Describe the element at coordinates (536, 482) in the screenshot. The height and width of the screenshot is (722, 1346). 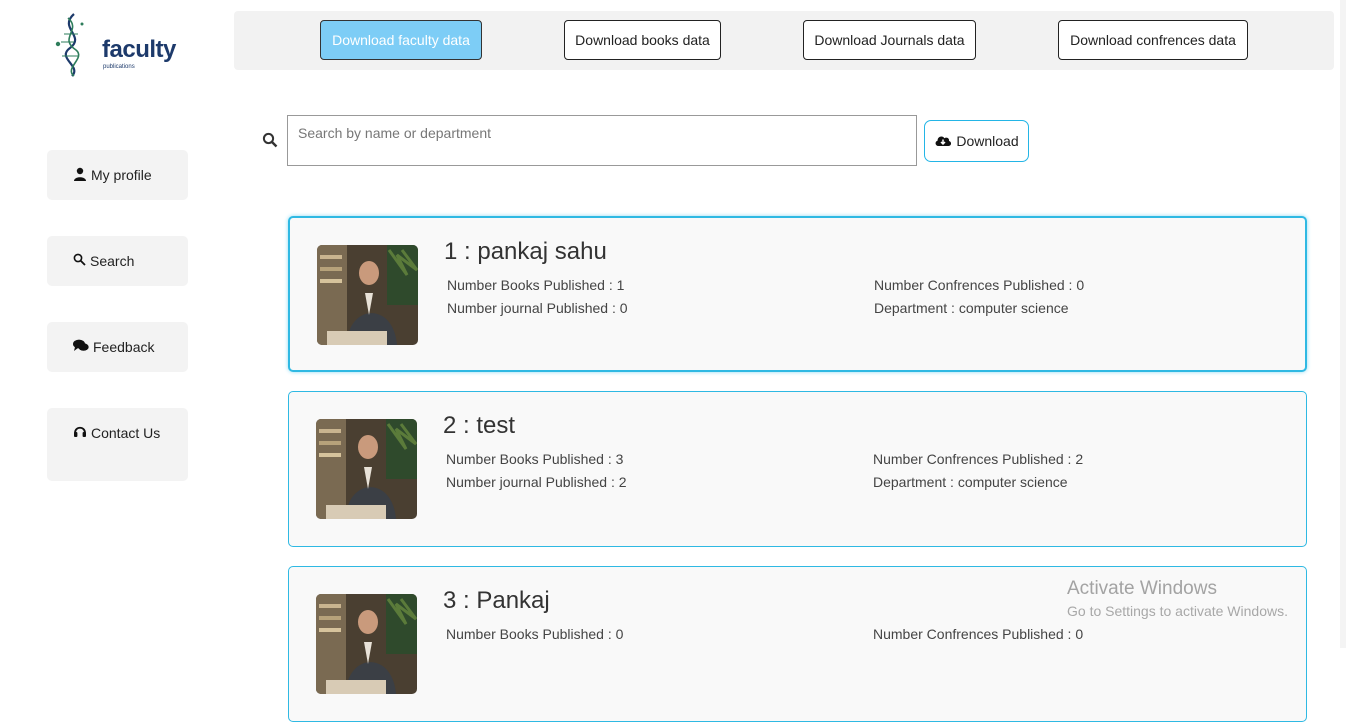
I see `journals-count: Number journal Published : 2` at that location.